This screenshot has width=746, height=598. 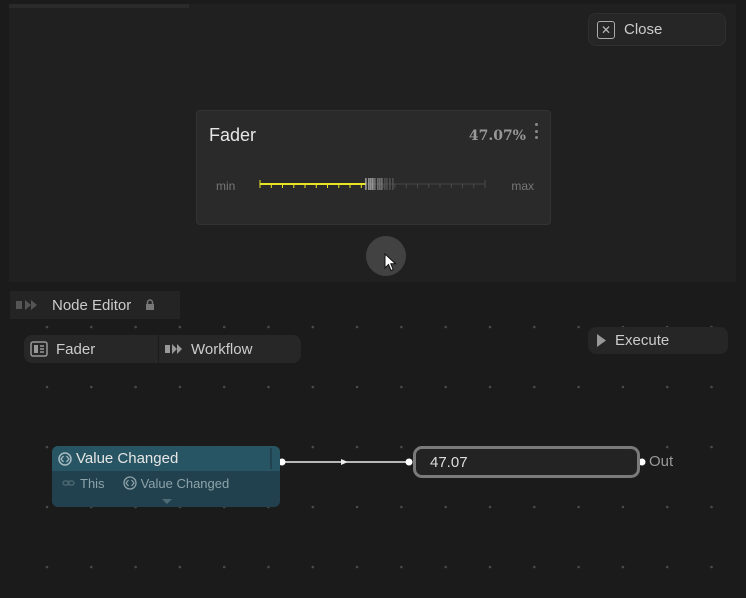 What do you see at coordinates (173, 349) in the screenshot?
I see `workflow-icon` at bounding box center [173, 349].